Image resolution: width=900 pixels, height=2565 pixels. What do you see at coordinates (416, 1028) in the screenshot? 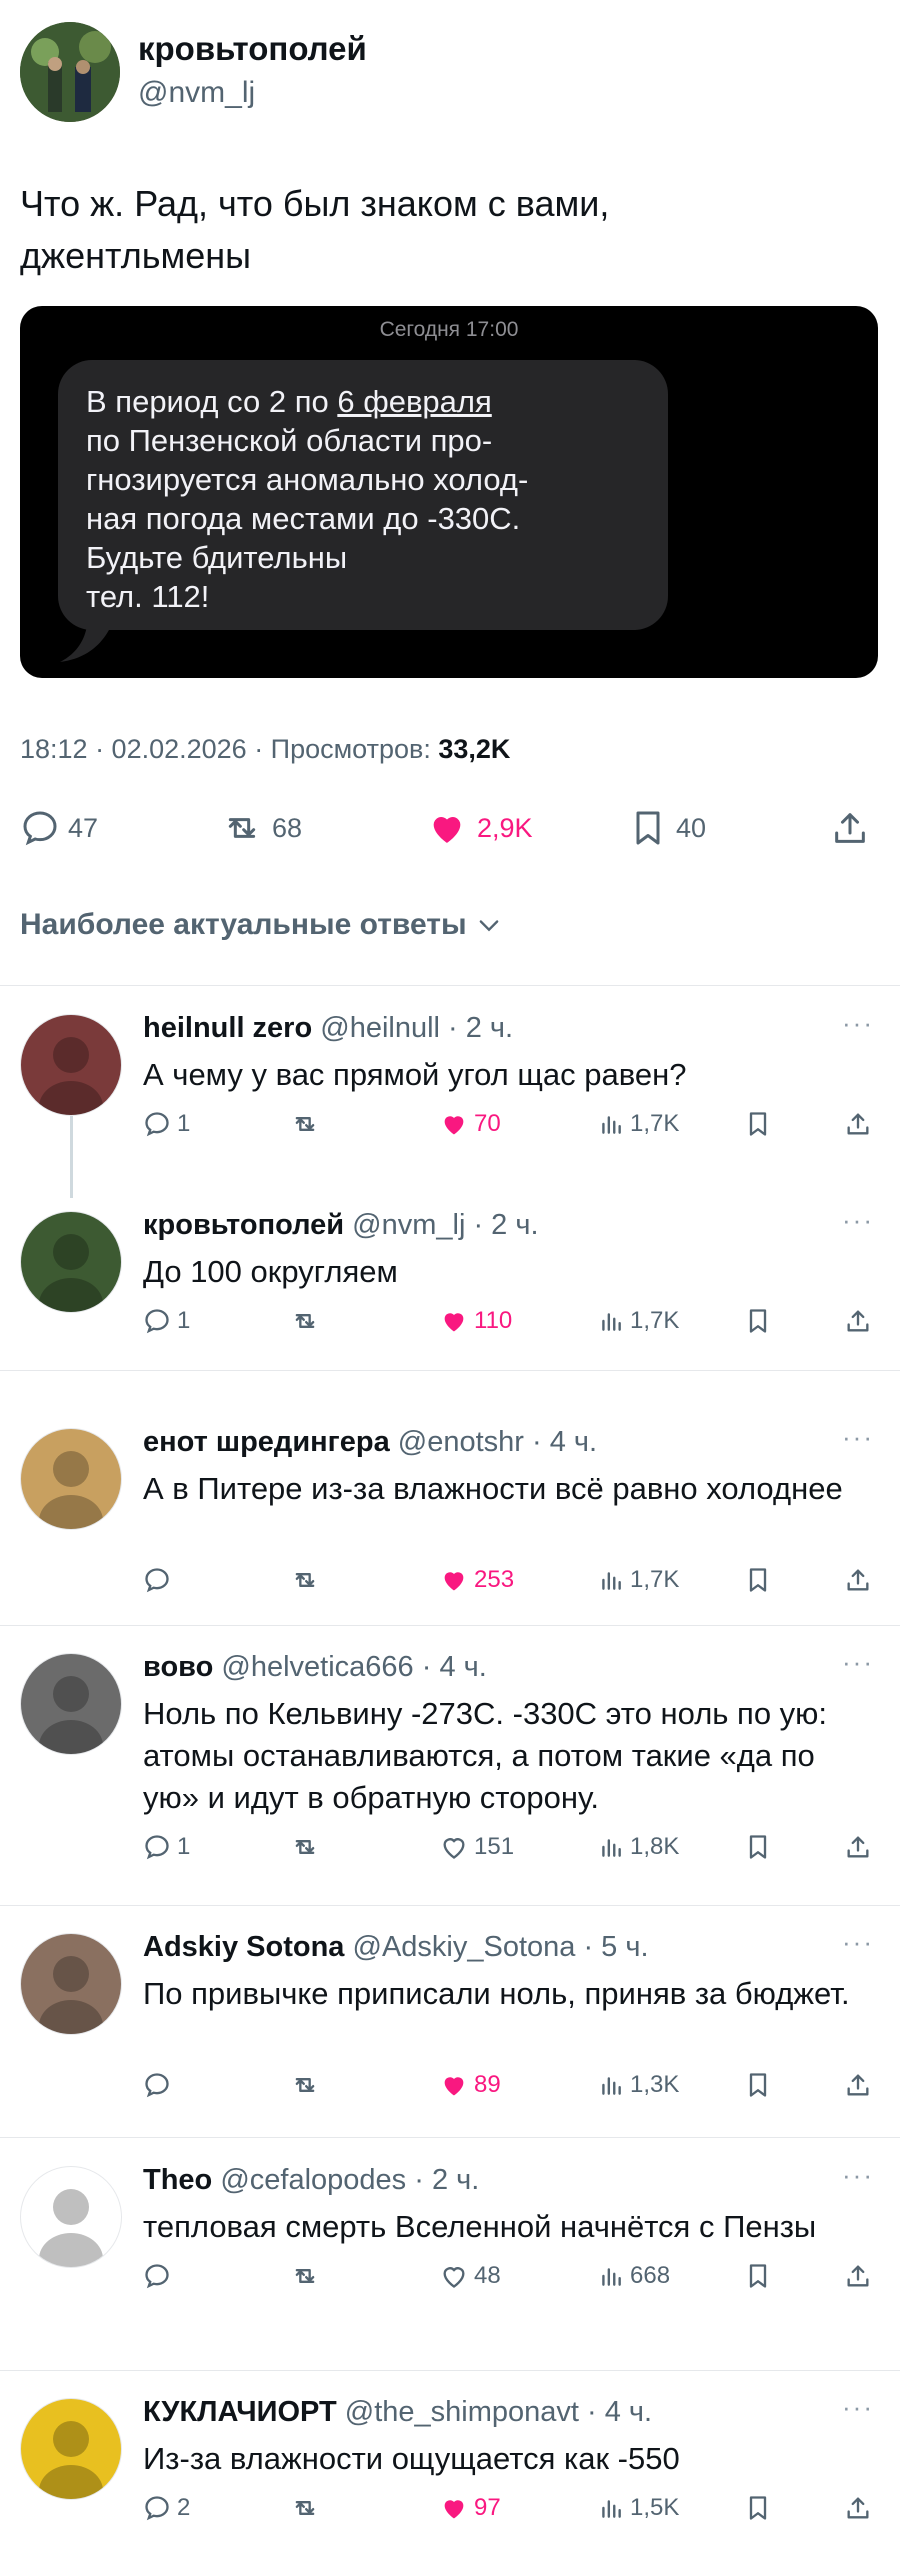
I see `reply-author-handle: @heilnull · 2 ч.` at bounding box center [416, 1028].